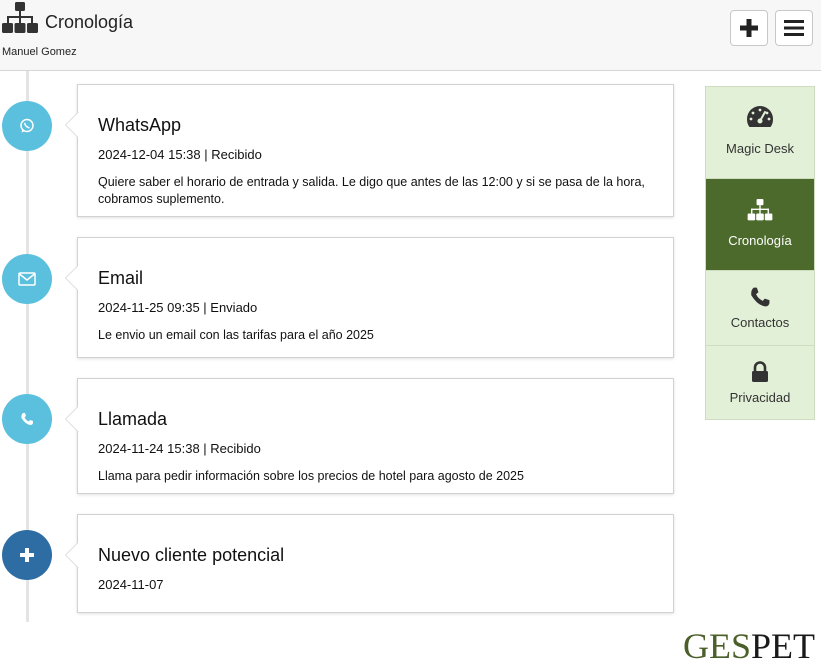 This screenshot has width=821, height=672. Describe the element at coordinates (760, 116) in the screenshot. I see `dashboard-gauge-icon` at that location.